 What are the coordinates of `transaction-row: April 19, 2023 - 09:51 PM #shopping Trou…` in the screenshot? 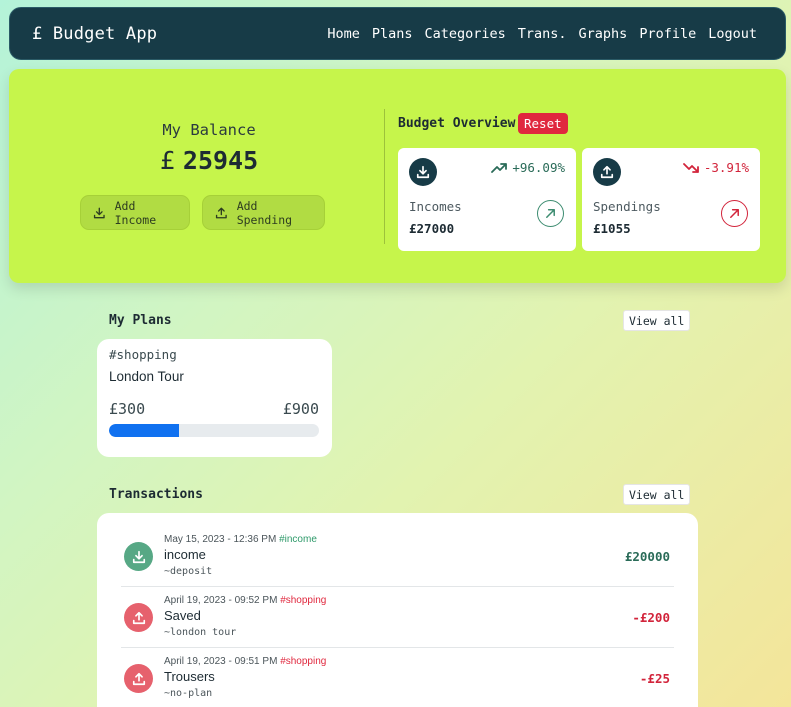 It's located at (397, 678).